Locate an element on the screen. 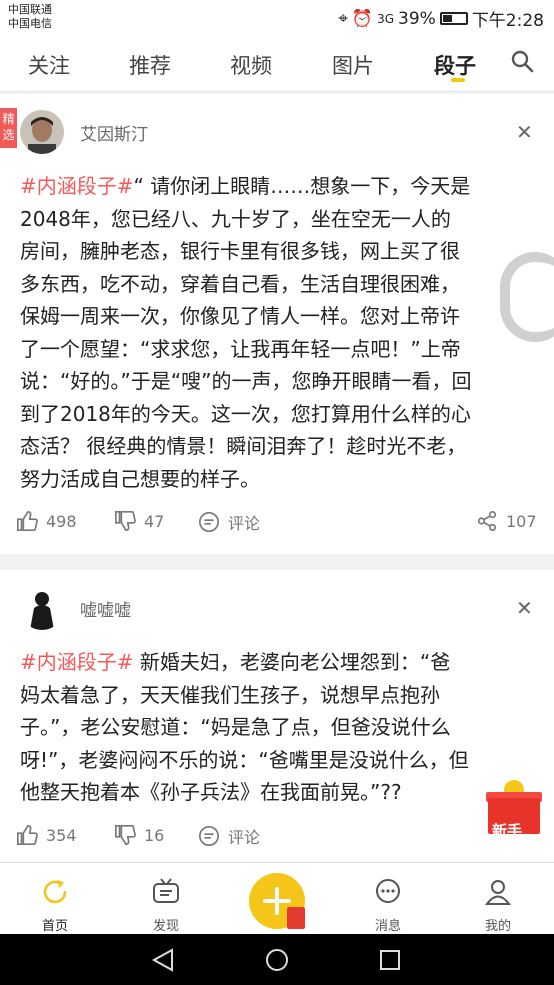 This screenshot has width=554, height=985. red-envelope-icon is located at coordinates (296, 918).